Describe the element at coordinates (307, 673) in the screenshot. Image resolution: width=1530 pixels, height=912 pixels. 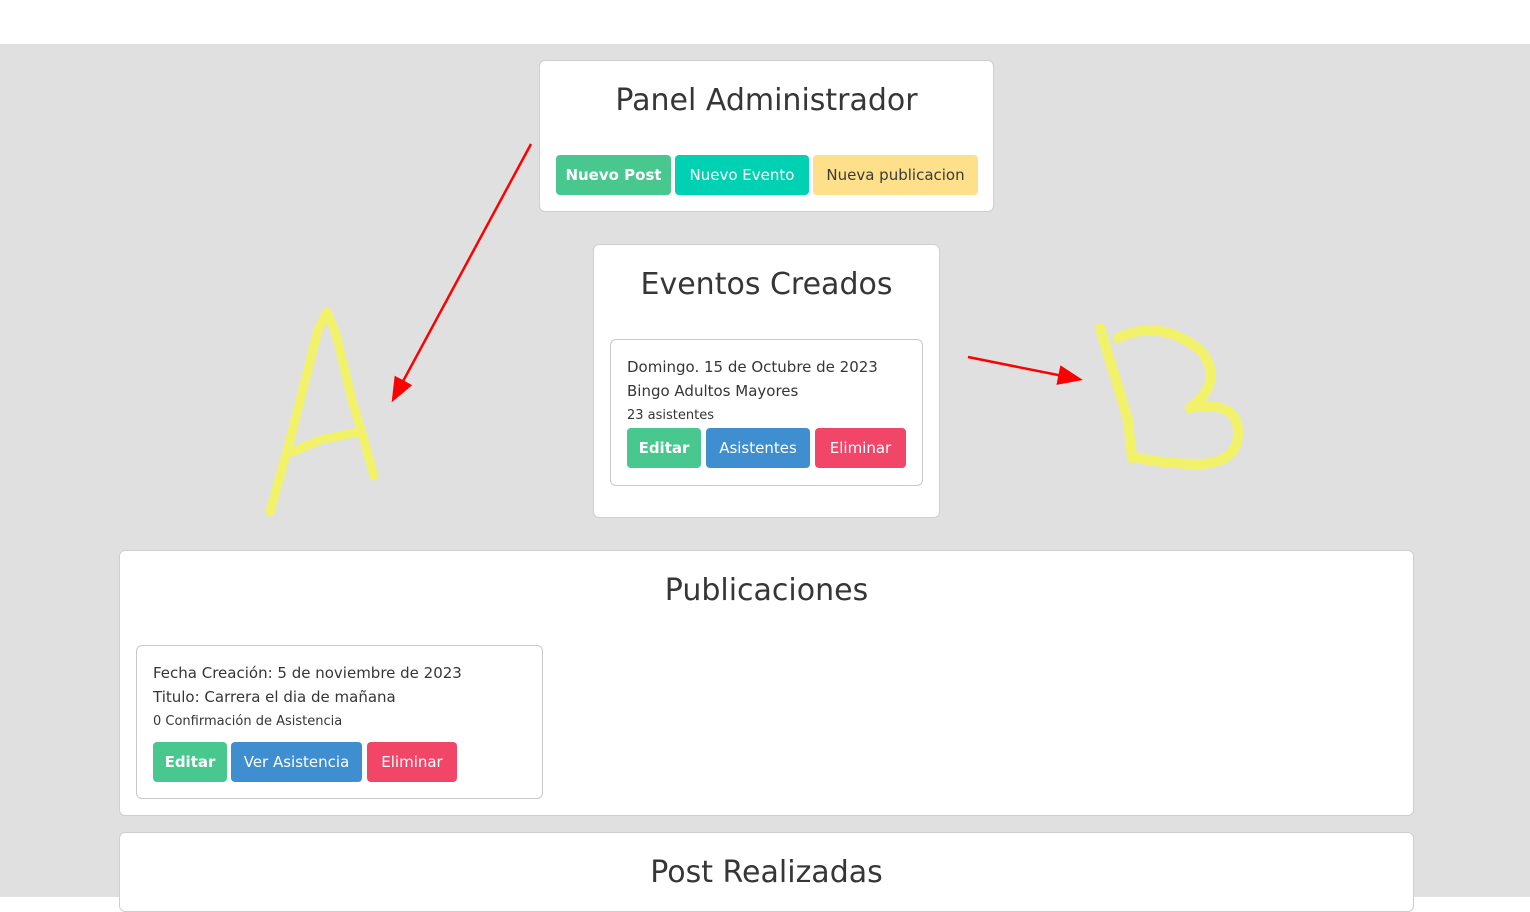
I see `publication-created-date: Fecha Creación: 5 de noviembre de 2023` at that location.